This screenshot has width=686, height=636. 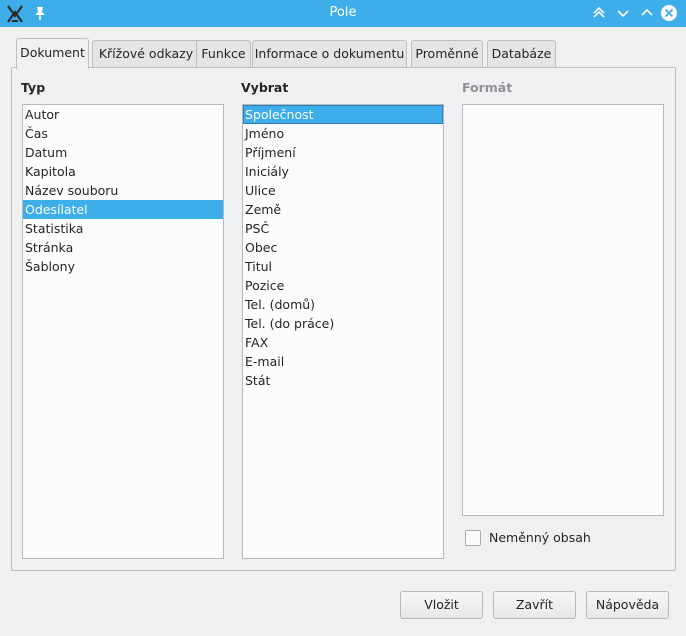 I want to click on vybrat-list-item: PSČ, so click(x=343, y=228).